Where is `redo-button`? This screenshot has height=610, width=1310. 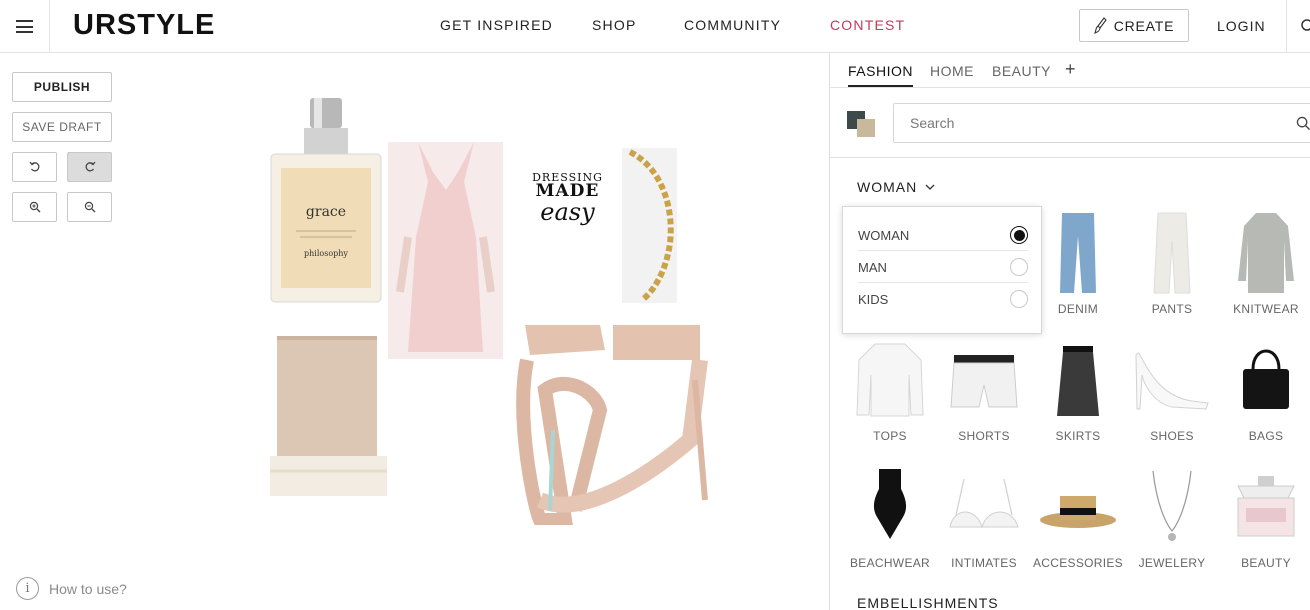
redo-button is located at coordinates (89, 167).